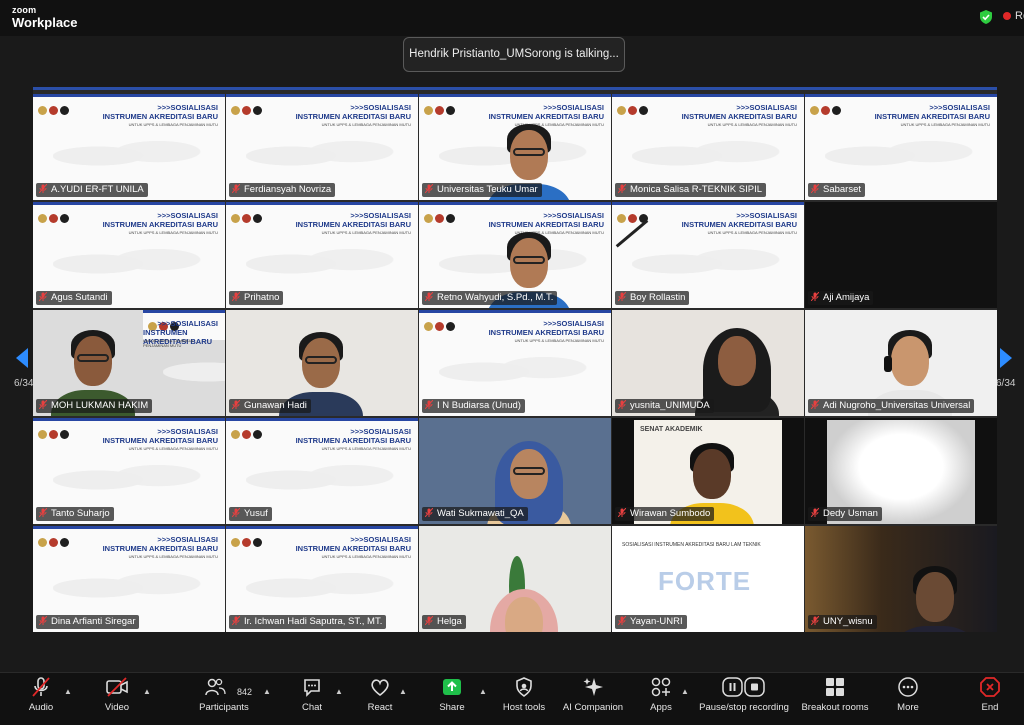  Describe the element at coordinates (908, 694) in the screenshot. I see `more-button: More` at that location.